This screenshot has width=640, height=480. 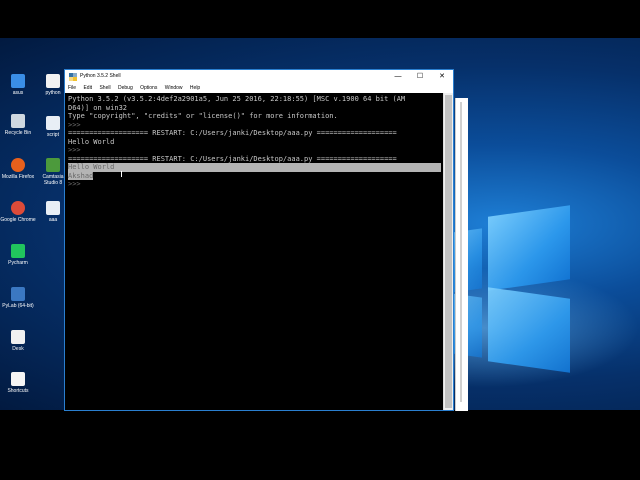 What do you see at coordinates (53, 208) in the screenshot?
I see `python-file-icon` at bounding box center [53, 208].